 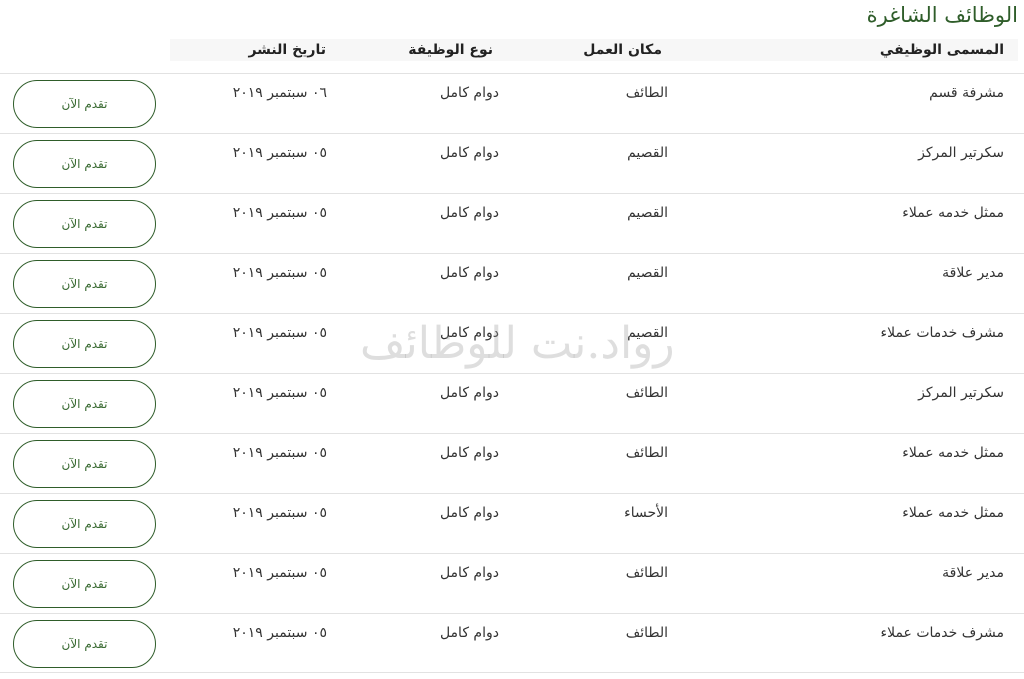 I want to click on job-date-cell: ٠٦ سبتمبر ٢٠١٩, so click(x=279, y=93).